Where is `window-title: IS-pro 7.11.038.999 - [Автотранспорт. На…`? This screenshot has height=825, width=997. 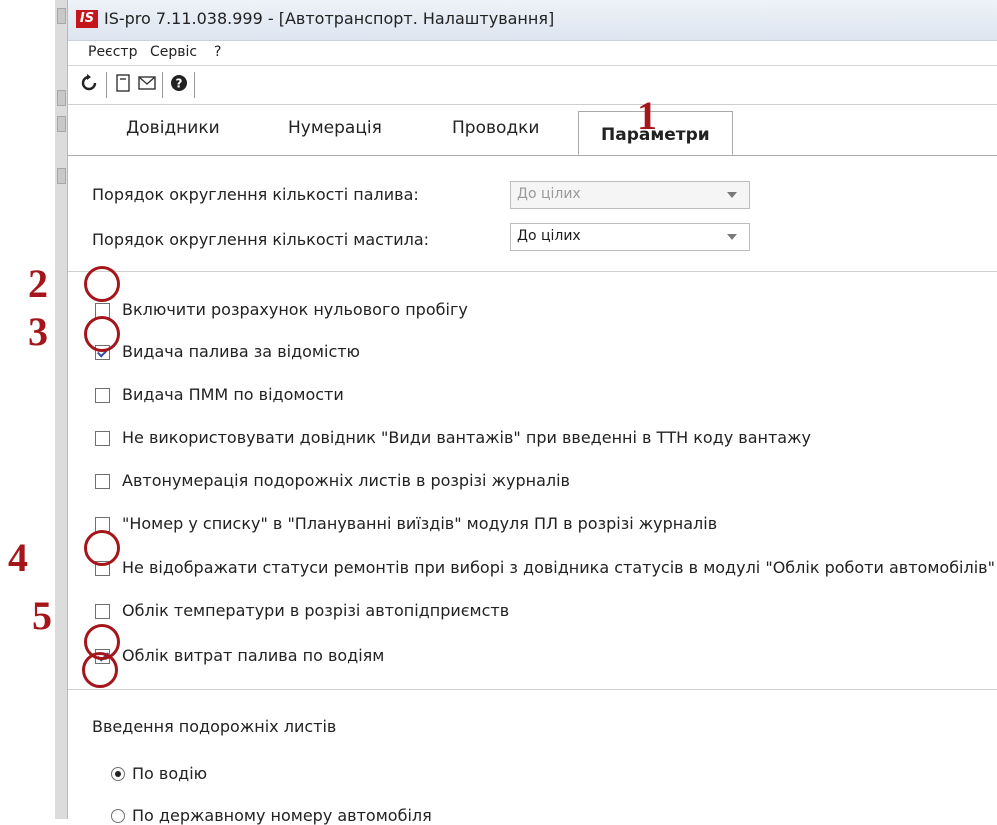 window-title: IS-pro 7.11.038.999 - [Автотранспорт. На… is located at coordinates (329, 18).